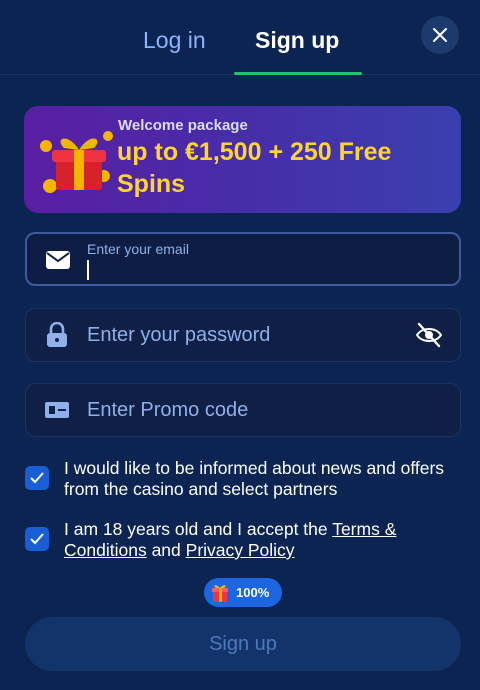  Describe the element at coordinates (254, 168) in the screenshot. I see `banner-offer: up to €1,500 + 250 Free Spins` at that location.